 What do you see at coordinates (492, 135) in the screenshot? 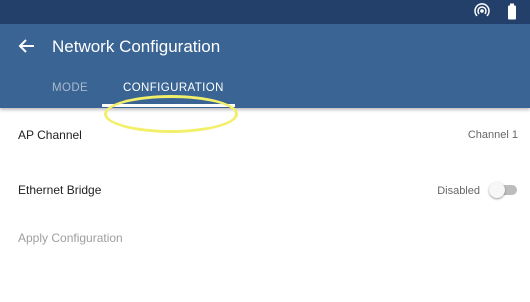
I see `ap-channel-value: Channel 1` at bounding box center [492, 135].